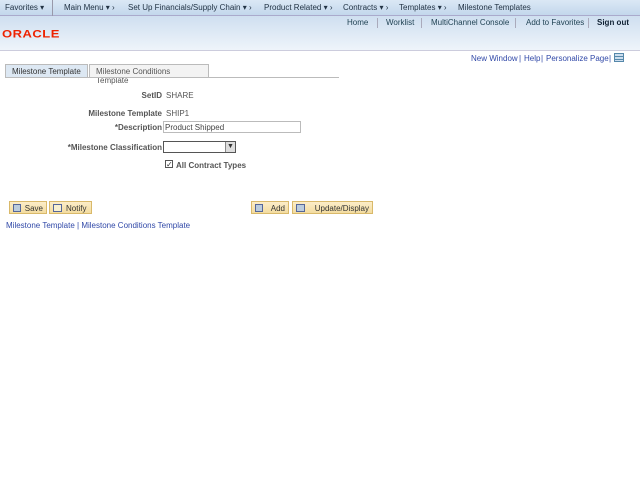 This screenshot has height=480, width=640. What do you see at coordinates (125, 113) in the screenshot?
I see `milestone-template-label: Milestone Template` at bounding box center [125, 113].